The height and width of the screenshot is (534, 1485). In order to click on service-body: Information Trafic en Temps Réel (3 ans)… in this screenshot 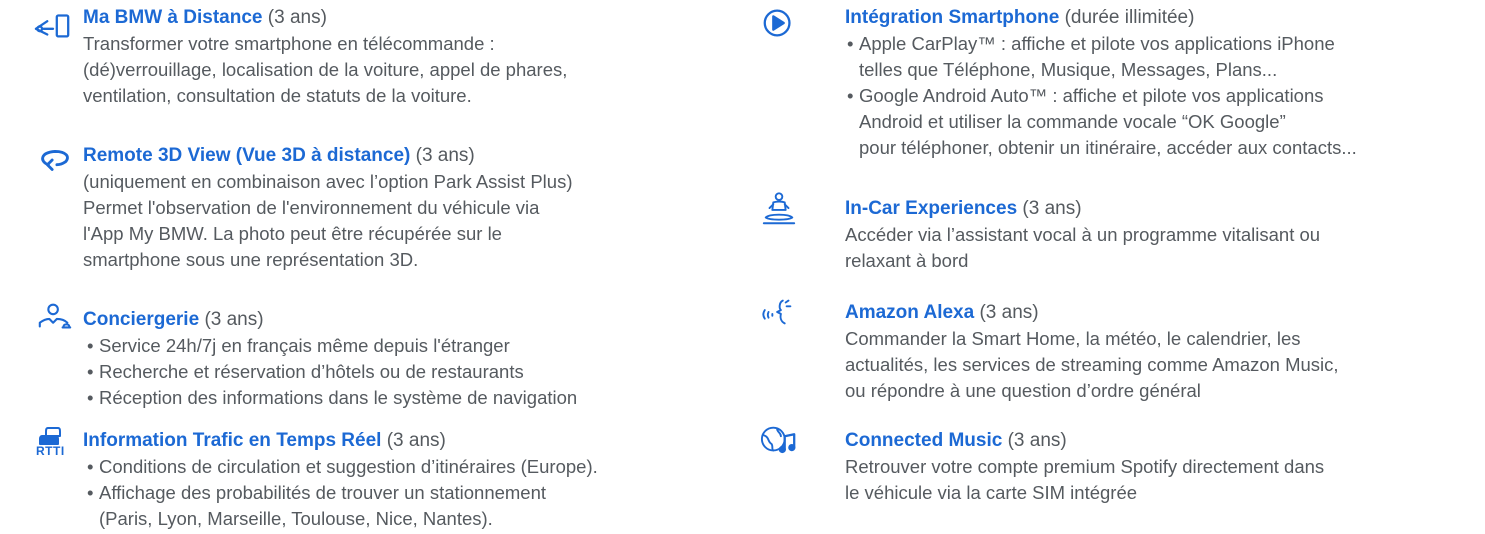, I will do `click(340, 480)`.